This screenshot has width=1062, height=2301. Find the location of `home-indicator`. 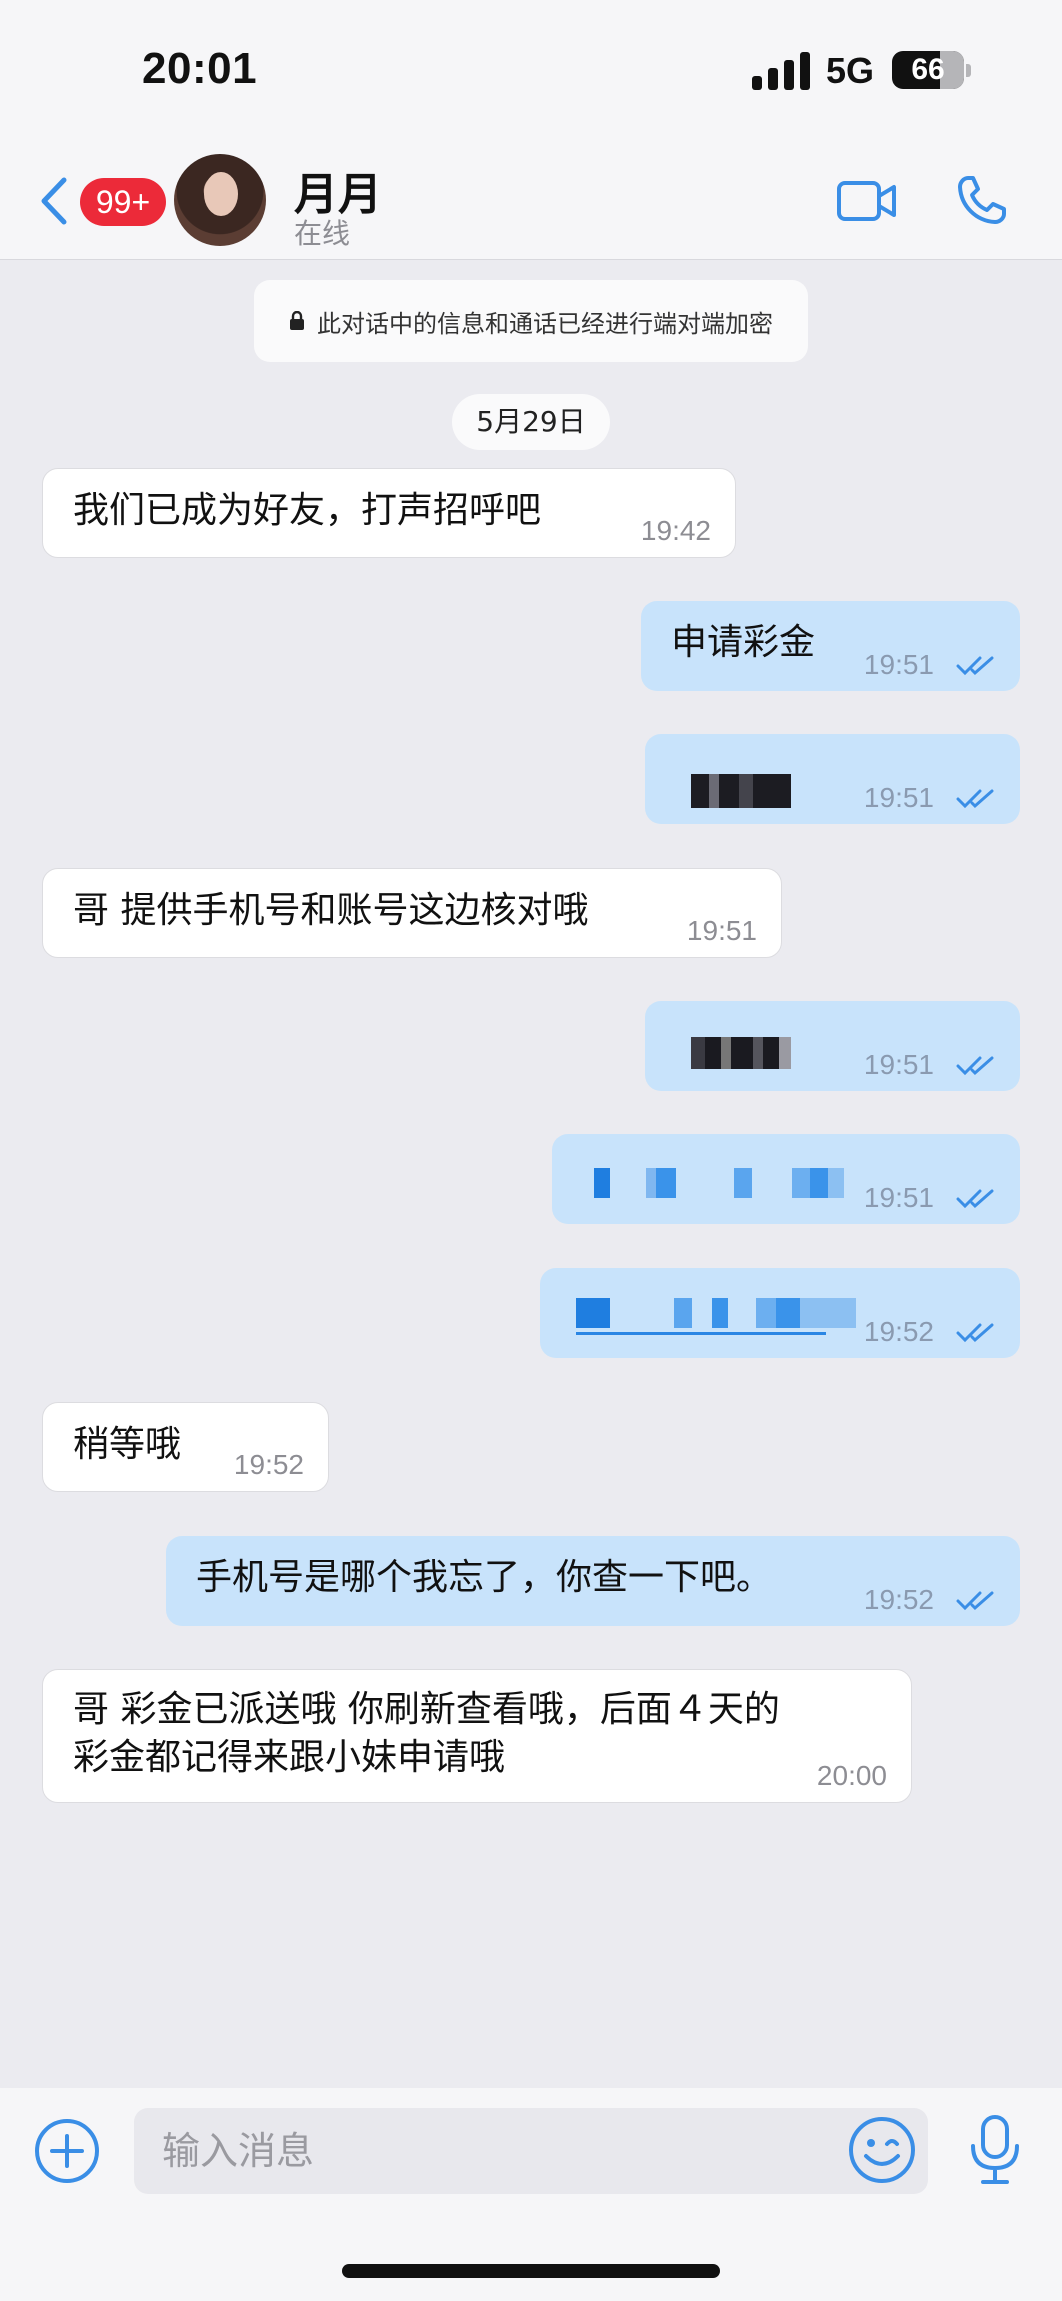

home-indicator is located at coordinates (531, 2271).